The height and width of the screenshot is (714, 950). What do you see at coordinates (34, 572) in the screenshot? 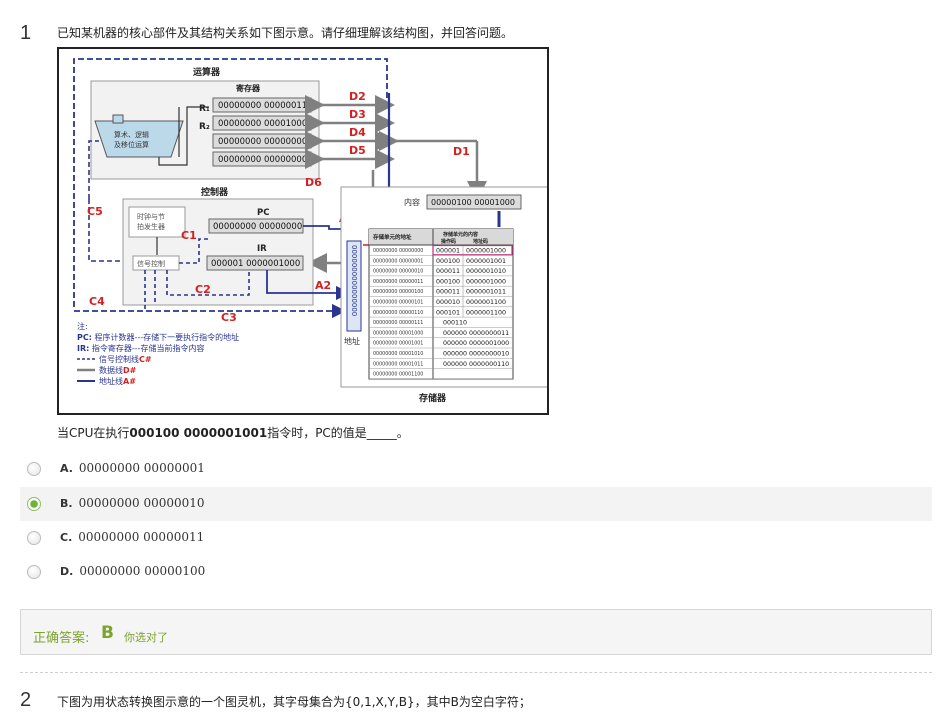
I see `option-d-radio` at bounding box center [34, 572].